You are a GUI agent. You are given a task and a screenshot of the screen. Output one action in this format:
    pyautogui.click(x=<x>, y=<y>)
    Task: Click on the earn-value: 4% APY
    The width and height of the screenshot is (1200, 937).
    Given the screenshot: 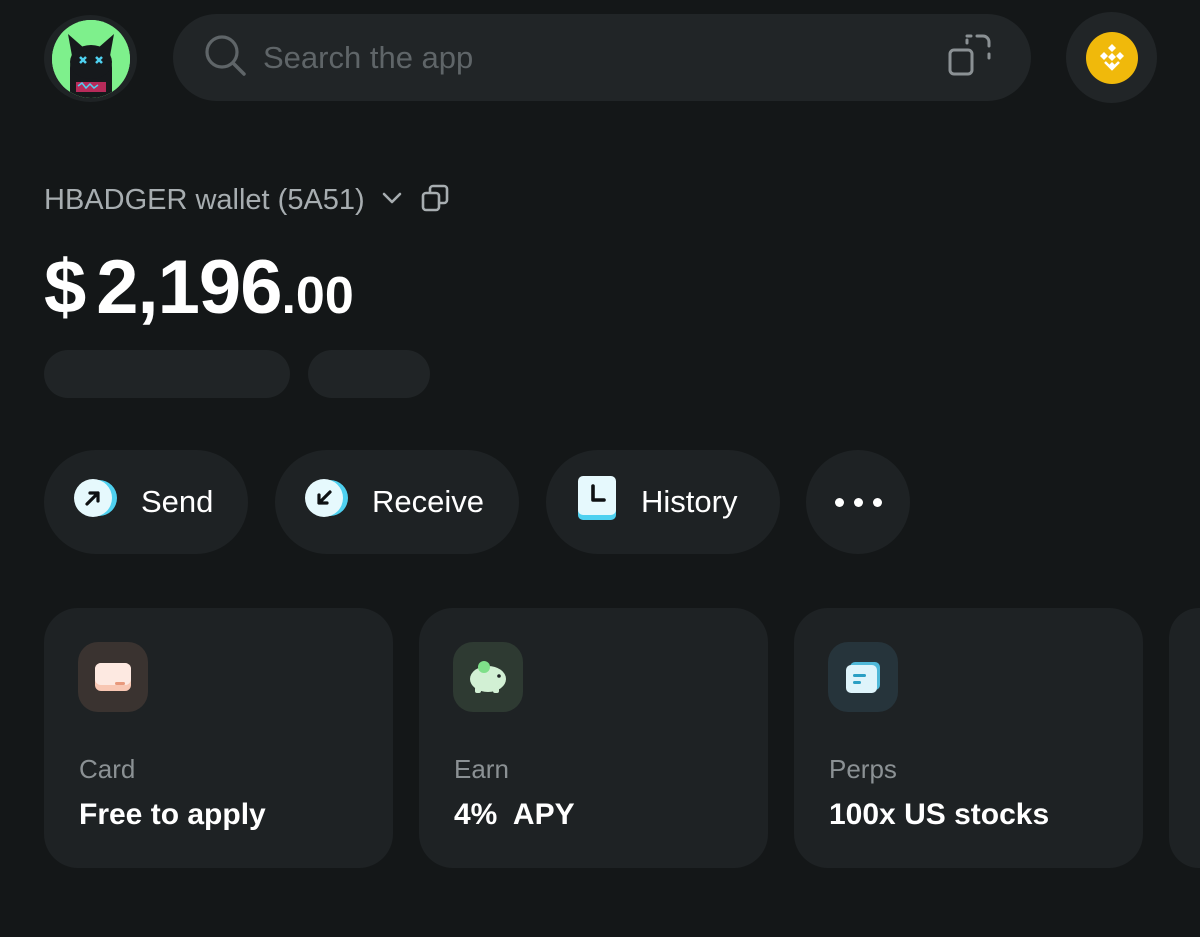 What is the action you would take?
    pyautogui.click(x=514, y=814)
    